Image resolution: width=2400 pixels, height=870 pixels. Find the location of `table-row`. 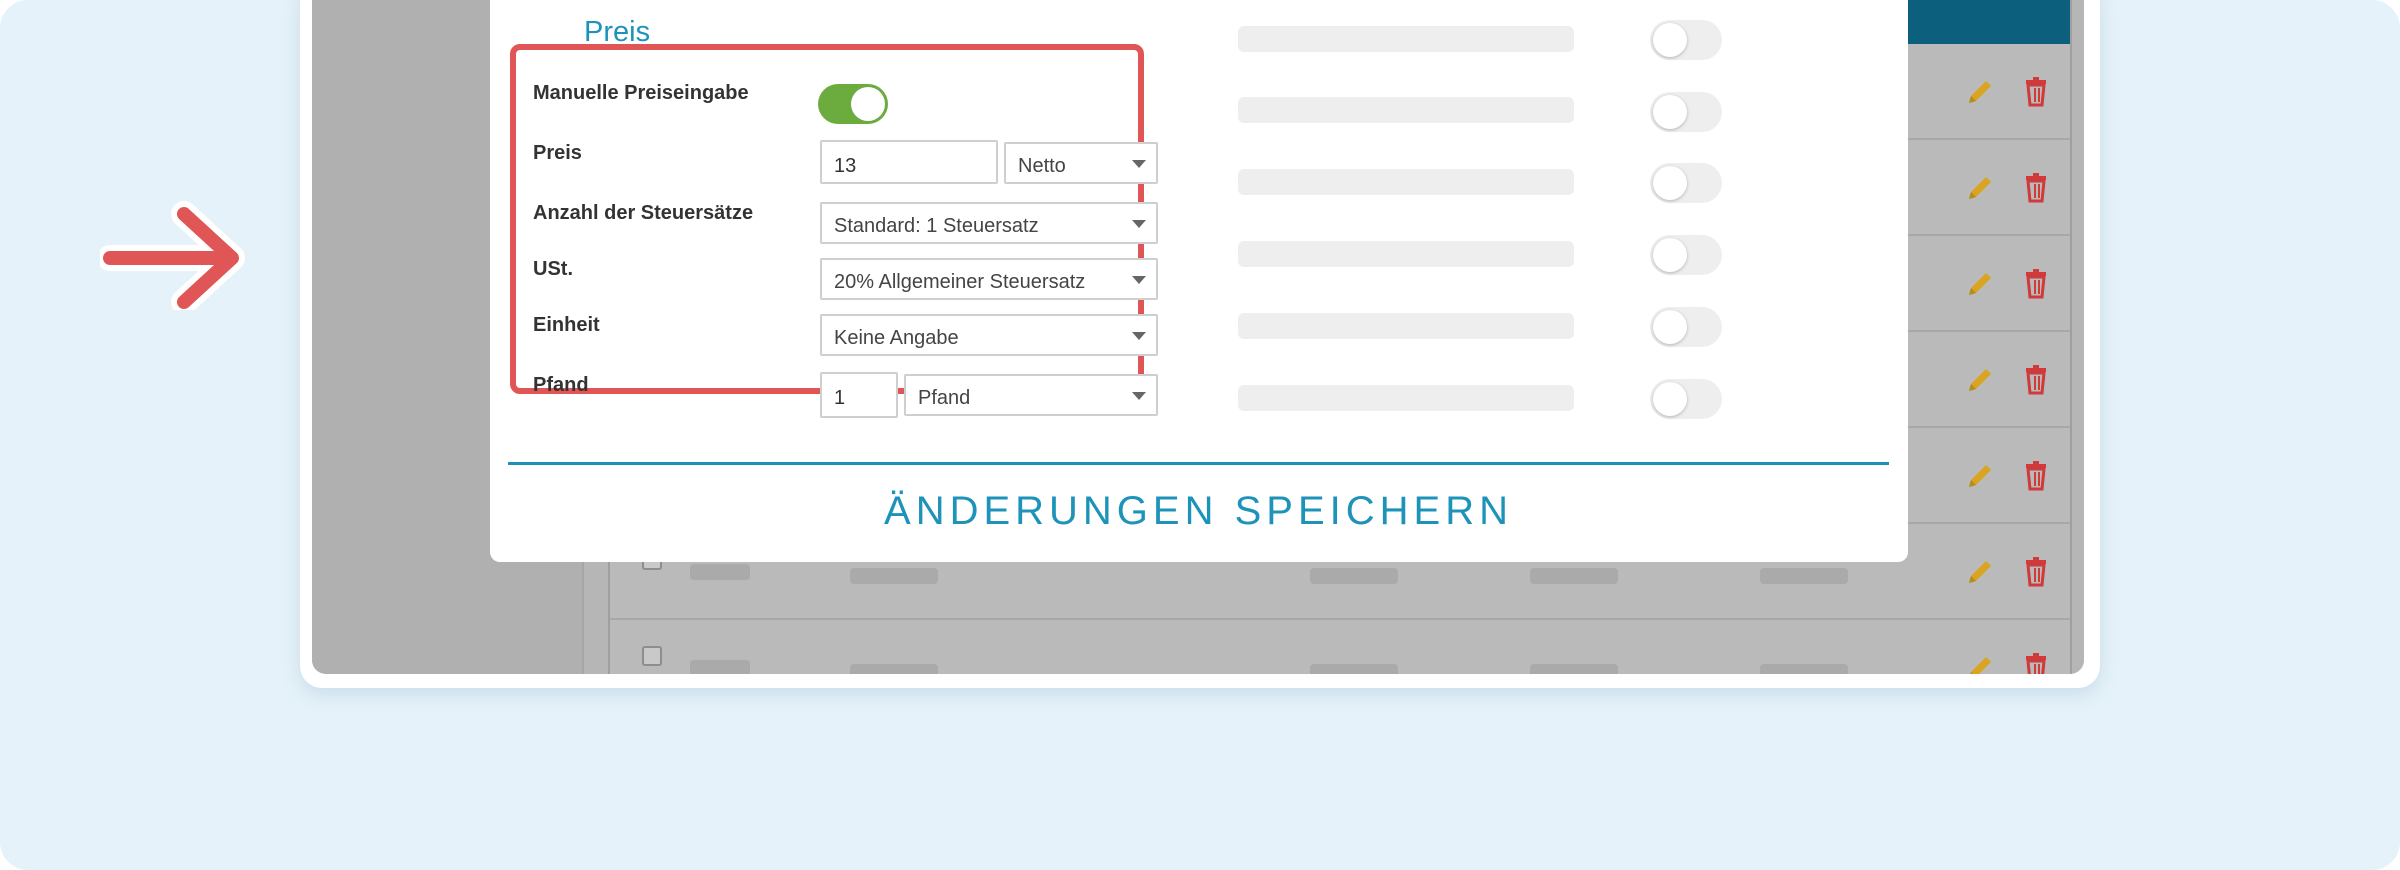

table-row is located at coordinates (1340, 647).